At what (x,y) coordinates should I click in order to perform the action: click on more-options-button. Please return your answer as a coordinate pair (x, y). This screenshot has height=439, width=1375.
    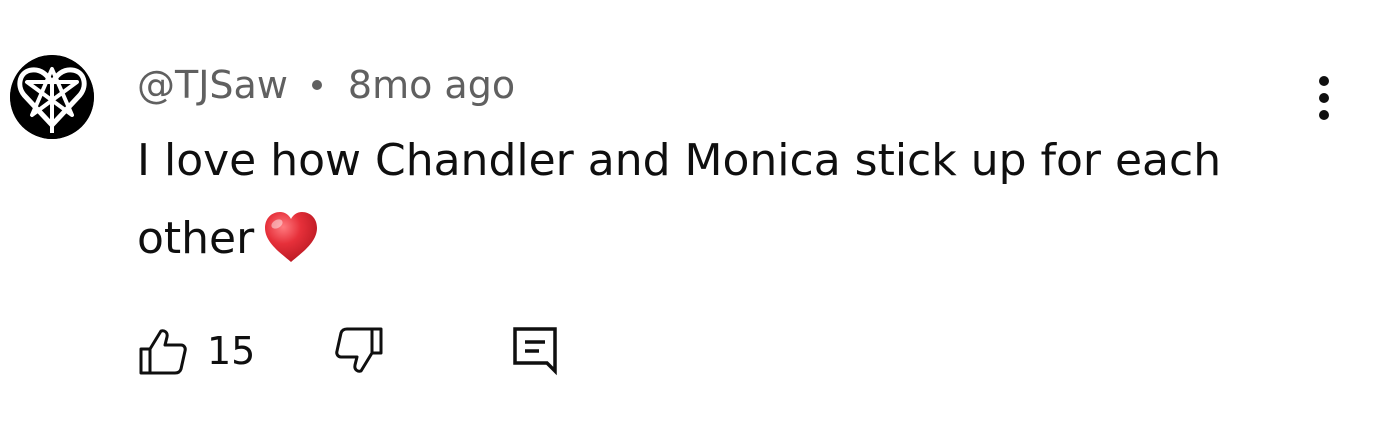
    Looking at the image, I should click on (1324, 98).